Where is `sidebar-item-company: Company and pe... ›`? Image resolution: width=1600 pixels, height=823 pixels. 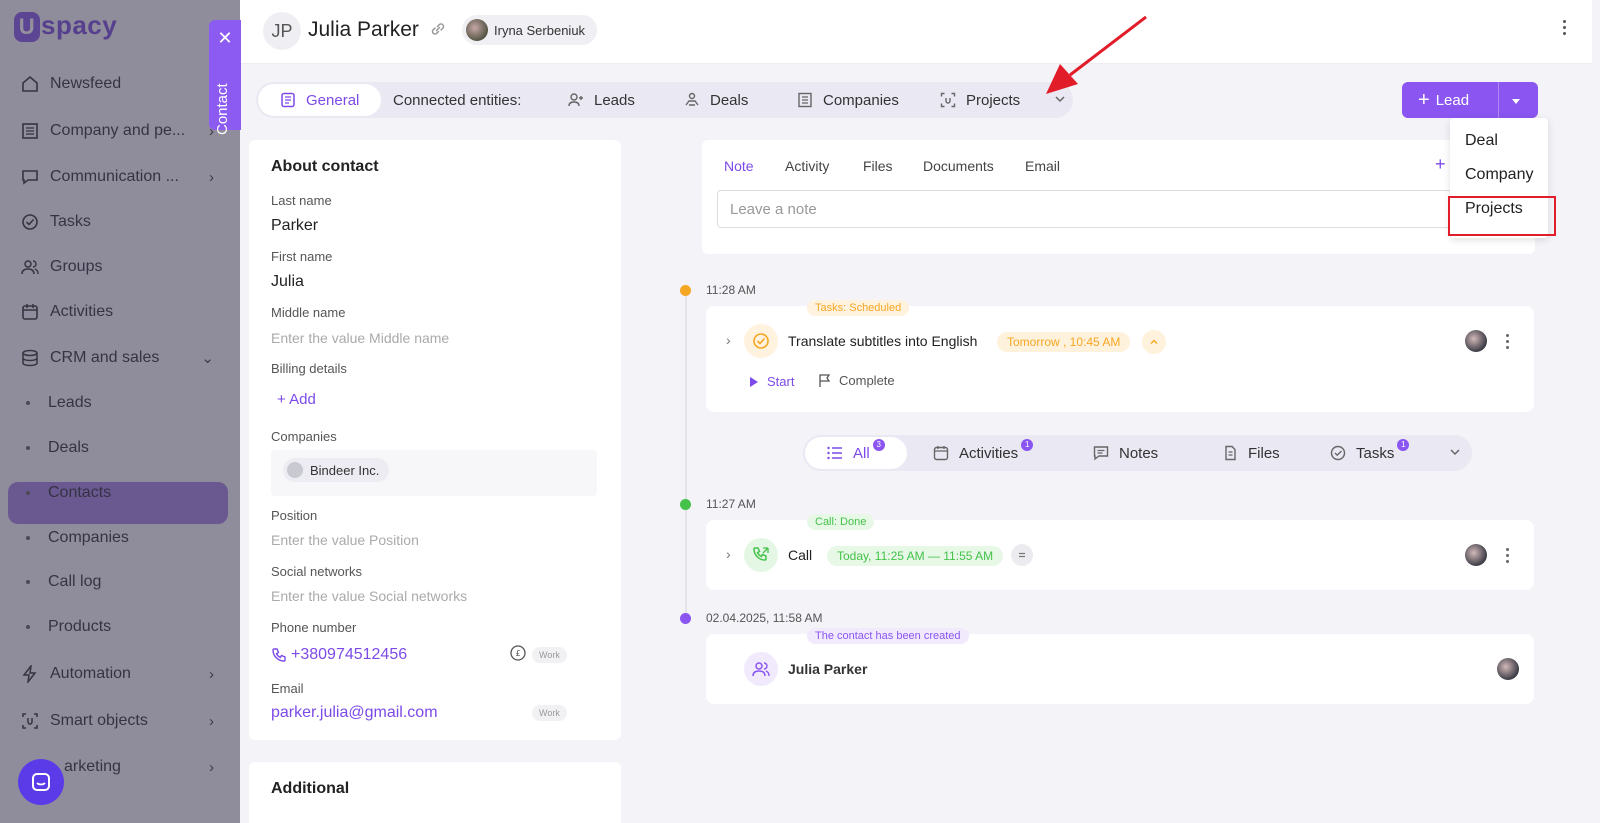 sidebar-item-company: Company and pe... › is located at coordinates (120, 131).